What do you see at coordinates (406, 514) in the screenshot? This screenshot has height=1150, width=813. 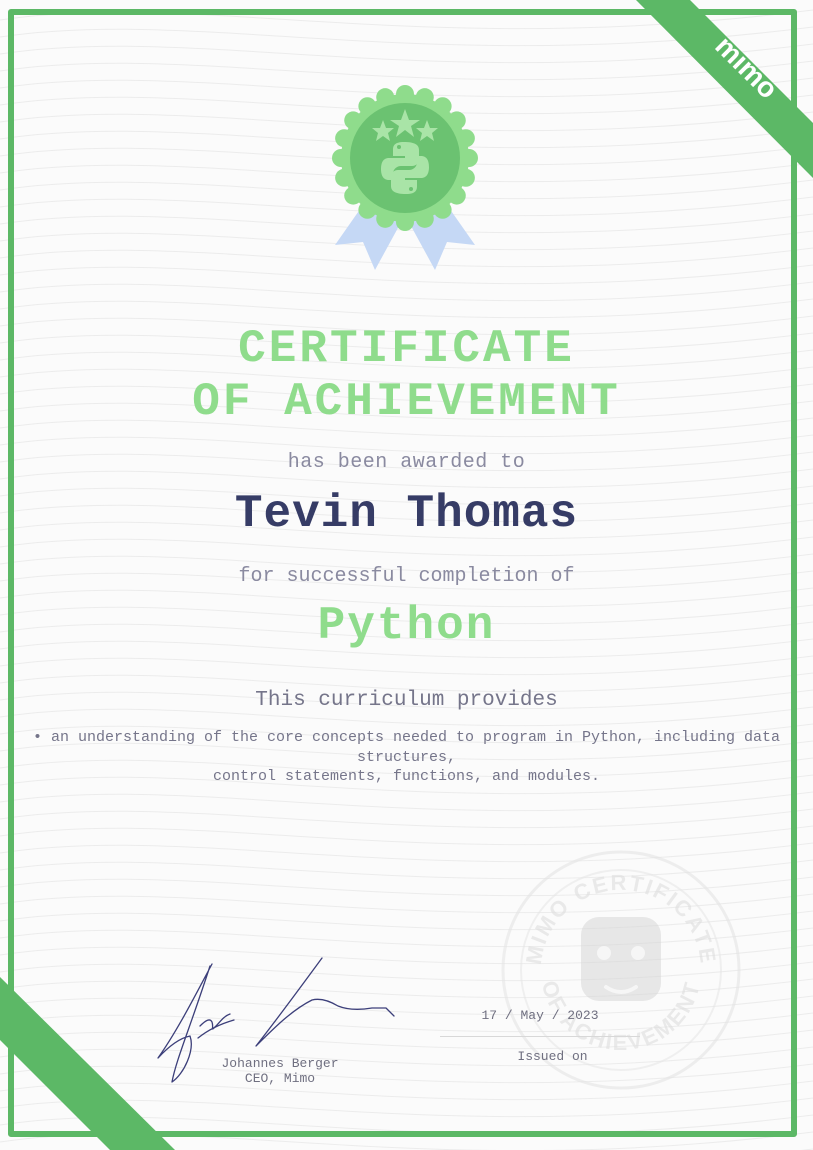 I see `recipient-name: Tevin Thomas` at bounding box center [406, 514].